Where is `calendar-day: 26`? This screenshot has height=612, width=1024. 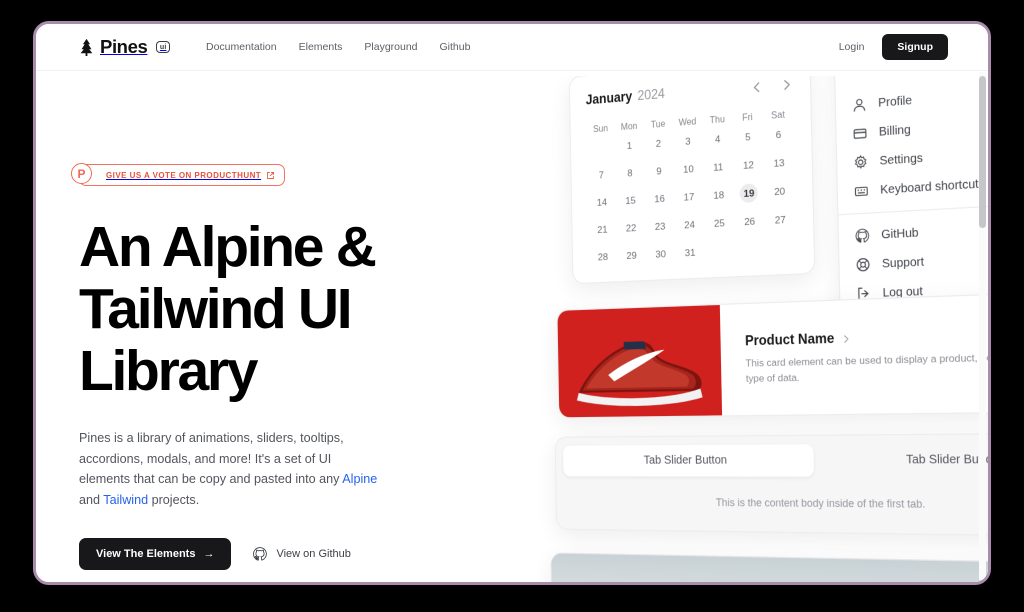
calendar-day: 26 is located at coordinates (749, 221).